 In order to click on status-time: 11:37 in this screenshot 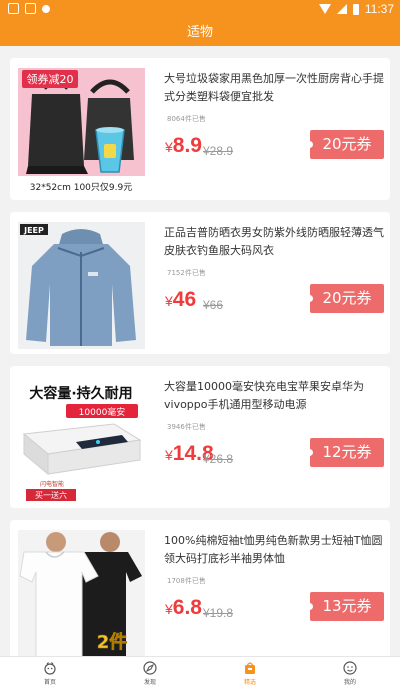, I will do `click(379, 9)`.